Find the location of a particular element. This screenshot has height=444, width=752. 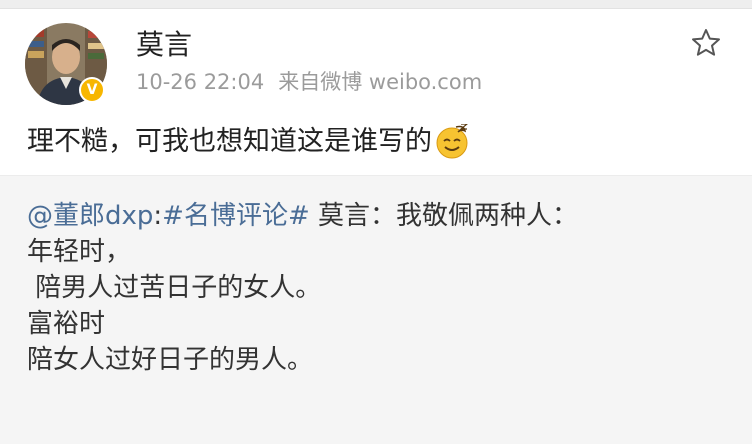

mention-colon: : is located at coordinates (158, 216).